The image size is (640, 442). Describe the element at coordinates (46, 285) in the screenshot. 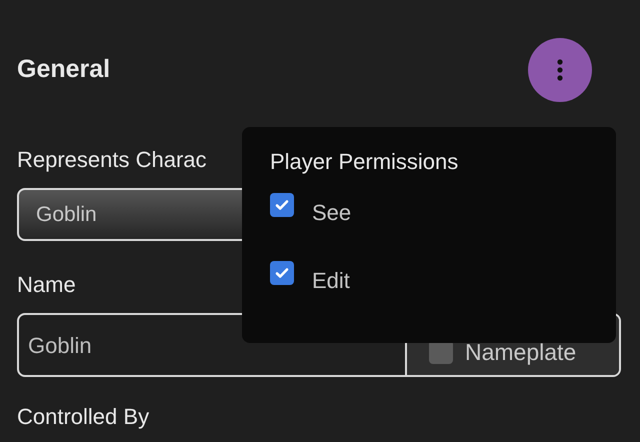

I see `field-label: Name` at that location.